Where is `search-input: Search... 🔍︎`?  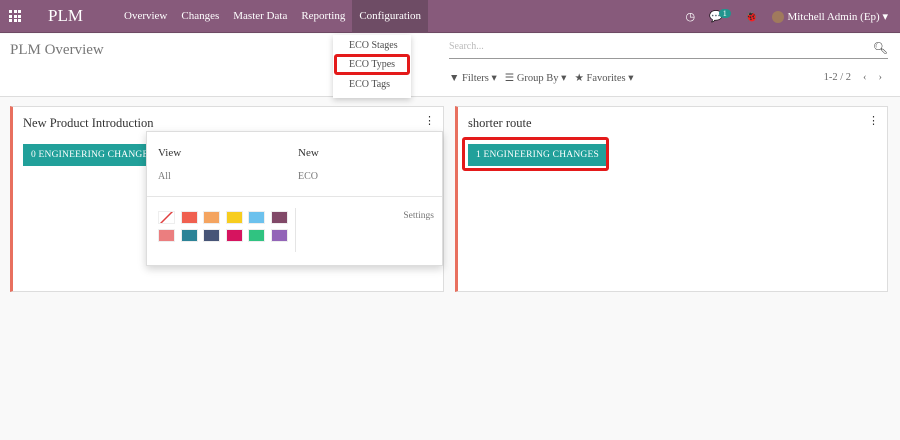
search-input: Search... 🔍︎ is located at coordinates (668, 50).